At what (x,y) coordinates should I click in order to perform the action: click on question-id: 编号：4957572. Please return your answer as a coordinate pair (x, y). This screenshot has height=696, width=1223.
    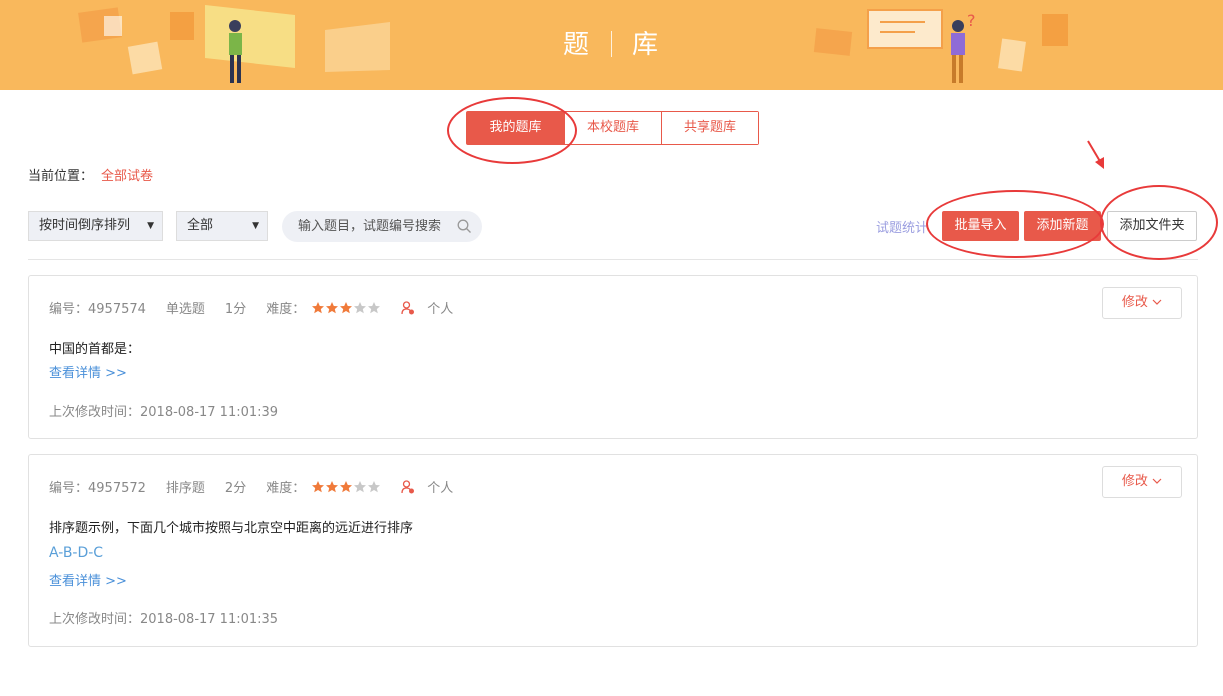
    Looking at the image, I should click on (97, 488).